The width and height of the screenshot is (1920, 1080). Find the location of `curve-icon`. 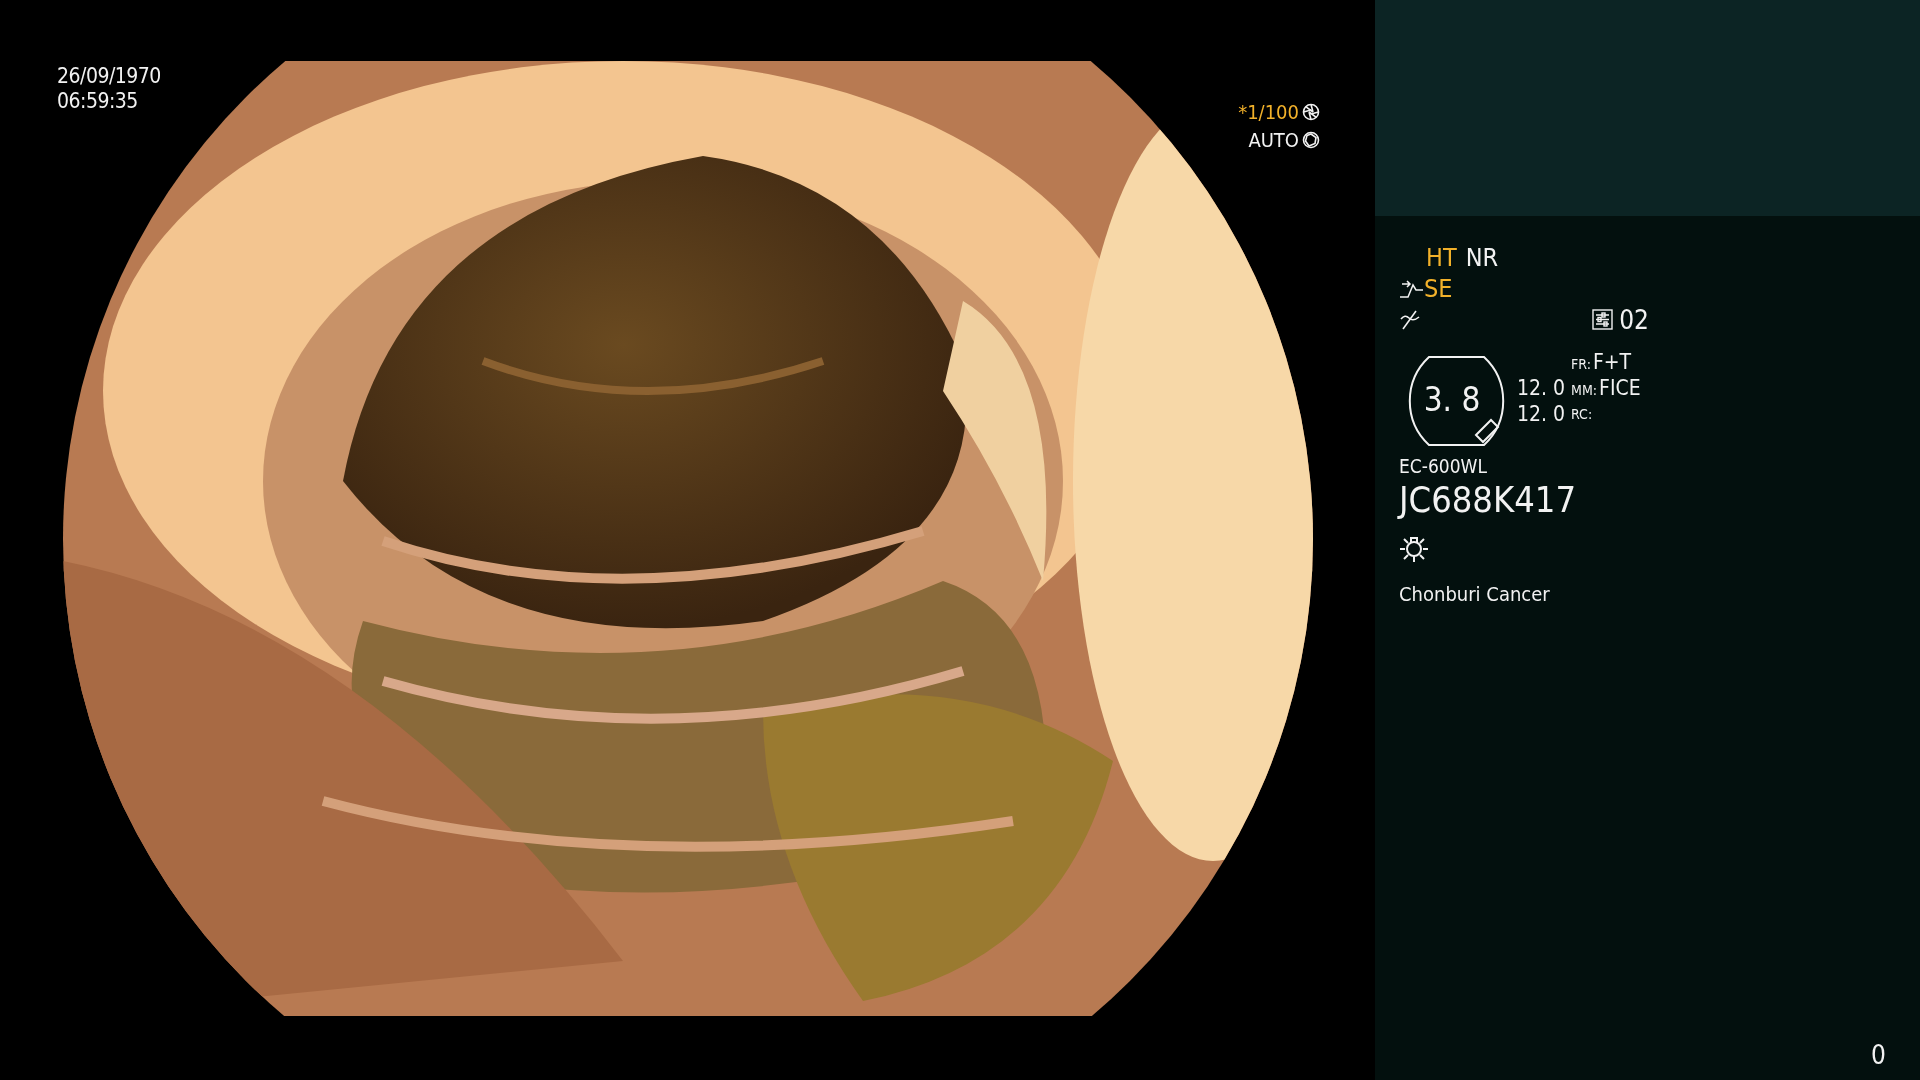

curve-icon is located at coordinates (1411, 288).